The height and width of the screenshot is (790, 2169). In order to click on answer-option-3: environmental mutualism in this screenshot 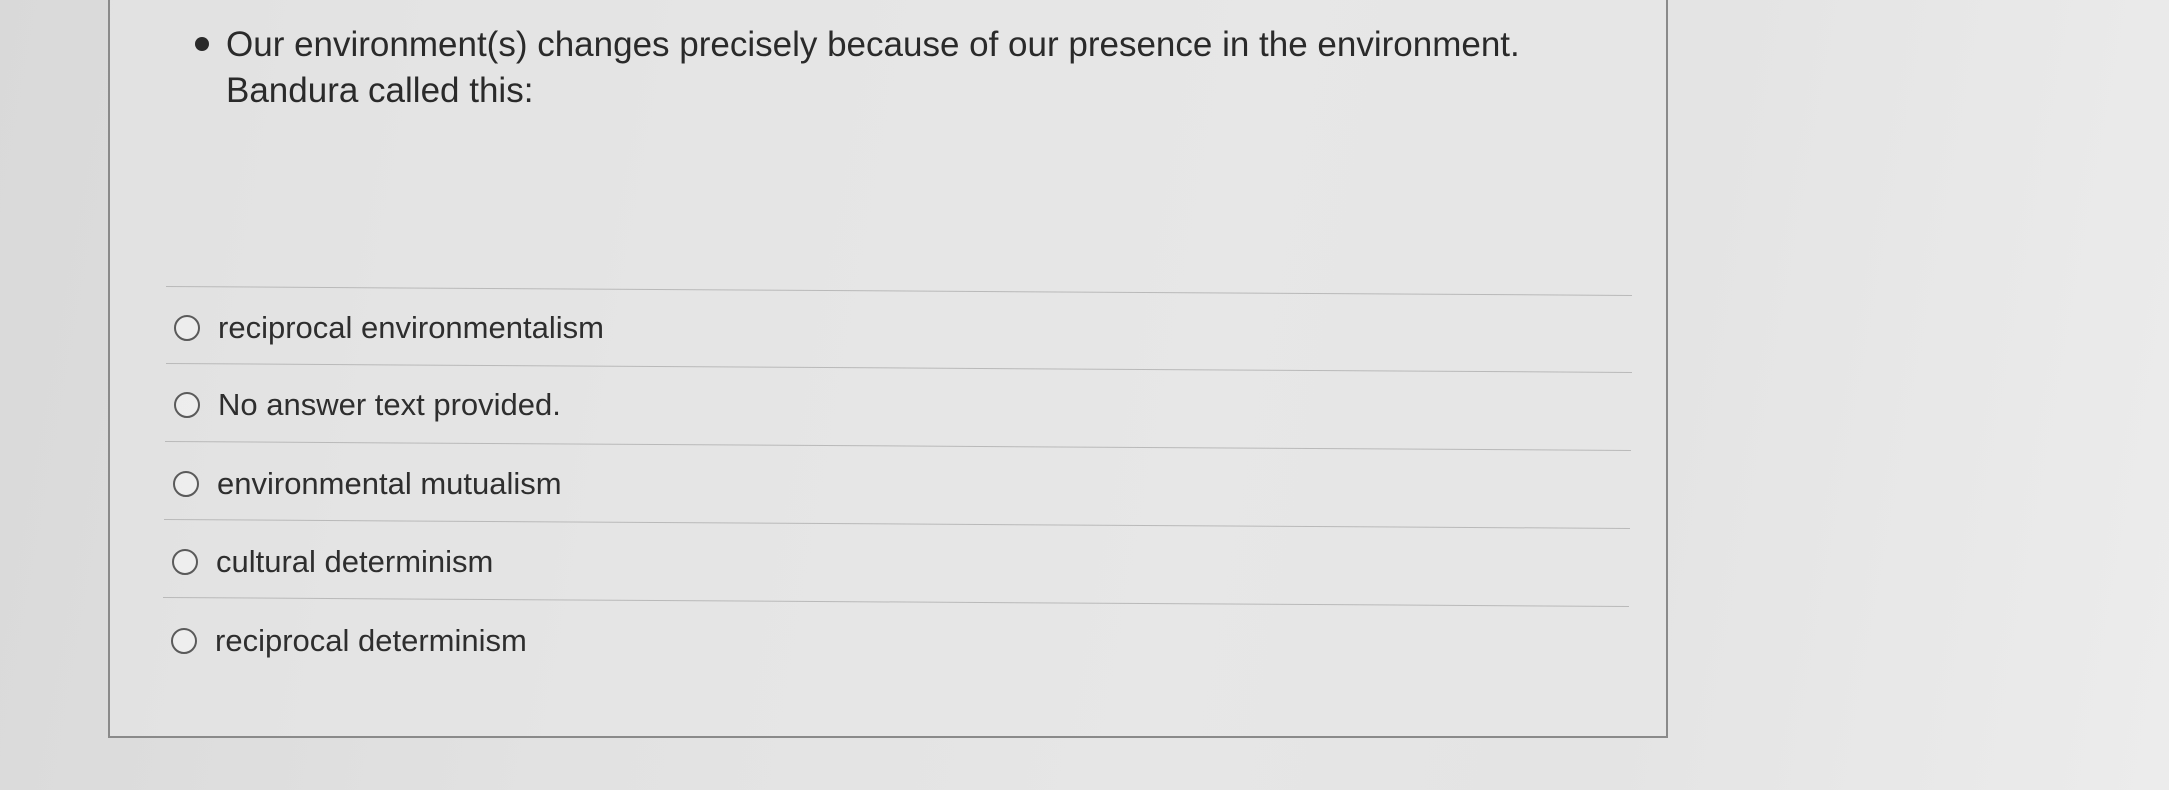, I will do `click(367, 484)`.